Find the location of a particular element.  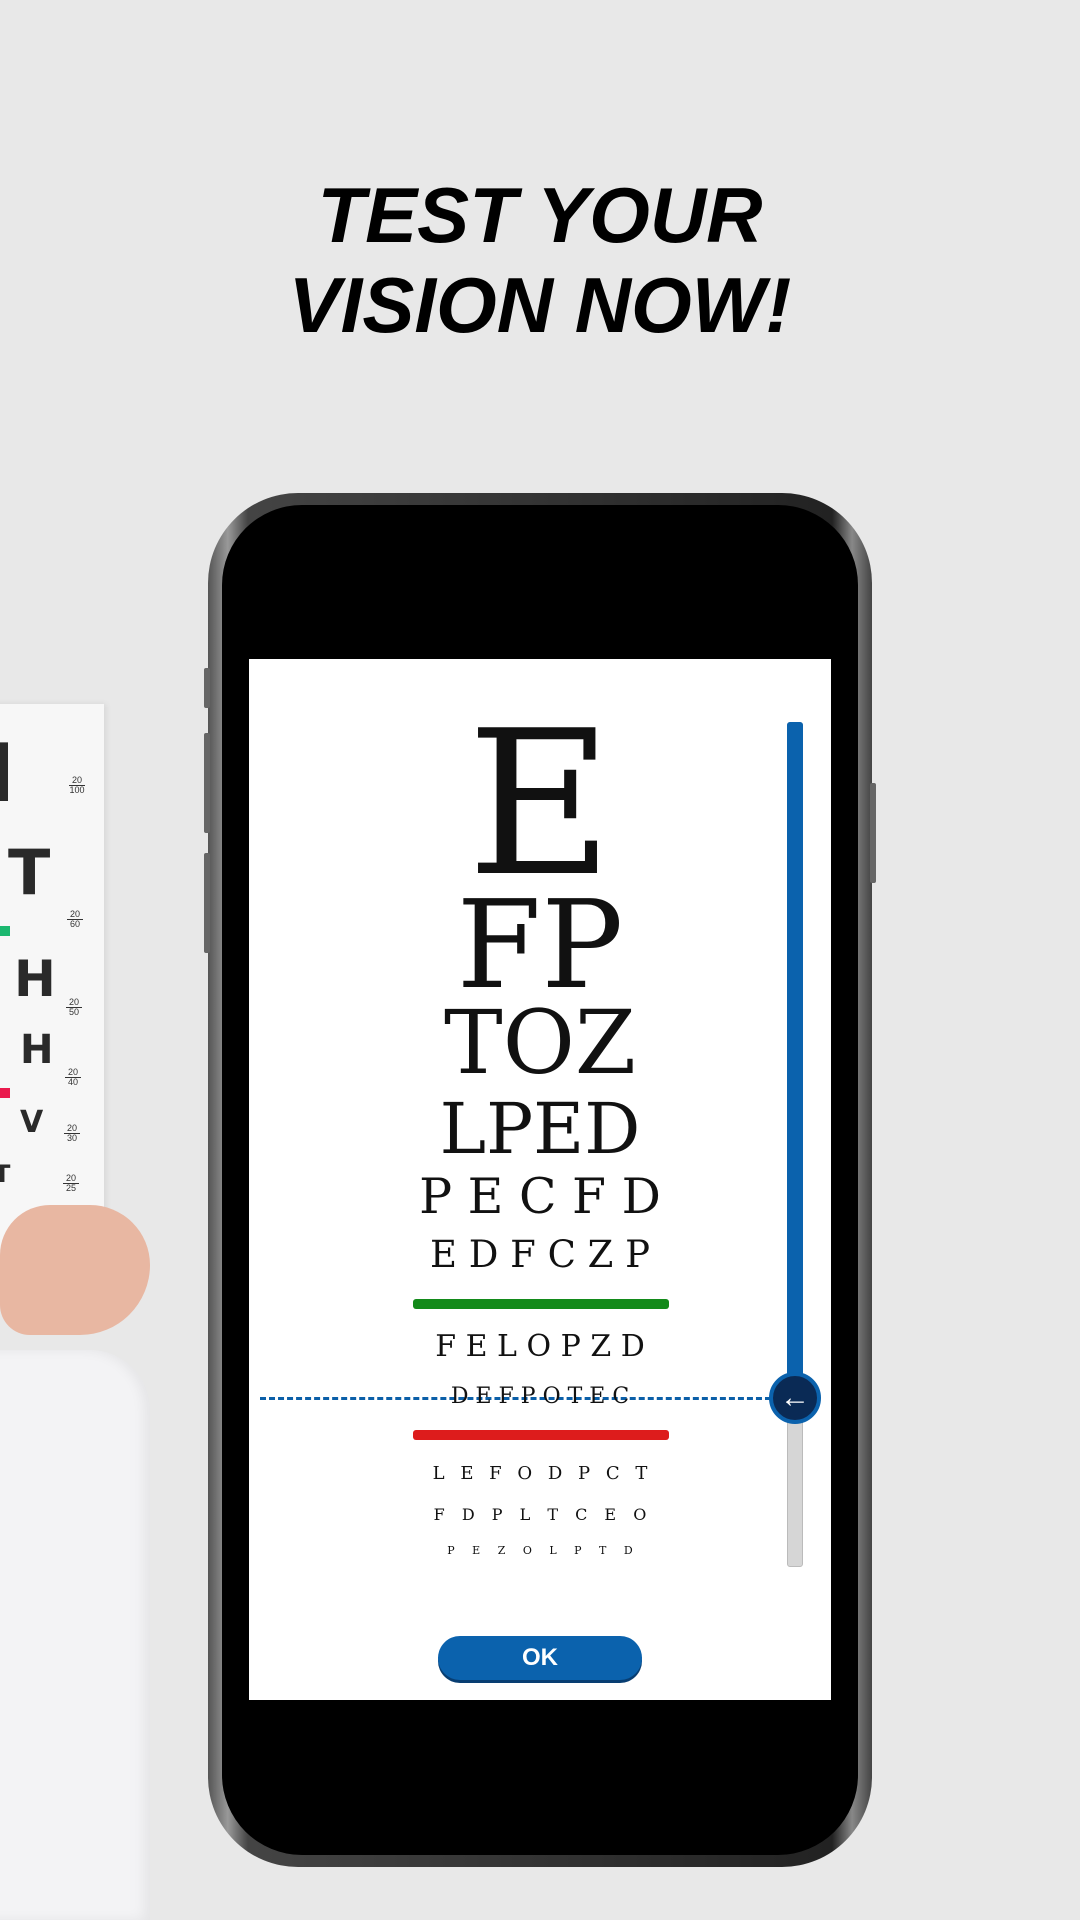

pass-line is located at coordinates (541, 1304).